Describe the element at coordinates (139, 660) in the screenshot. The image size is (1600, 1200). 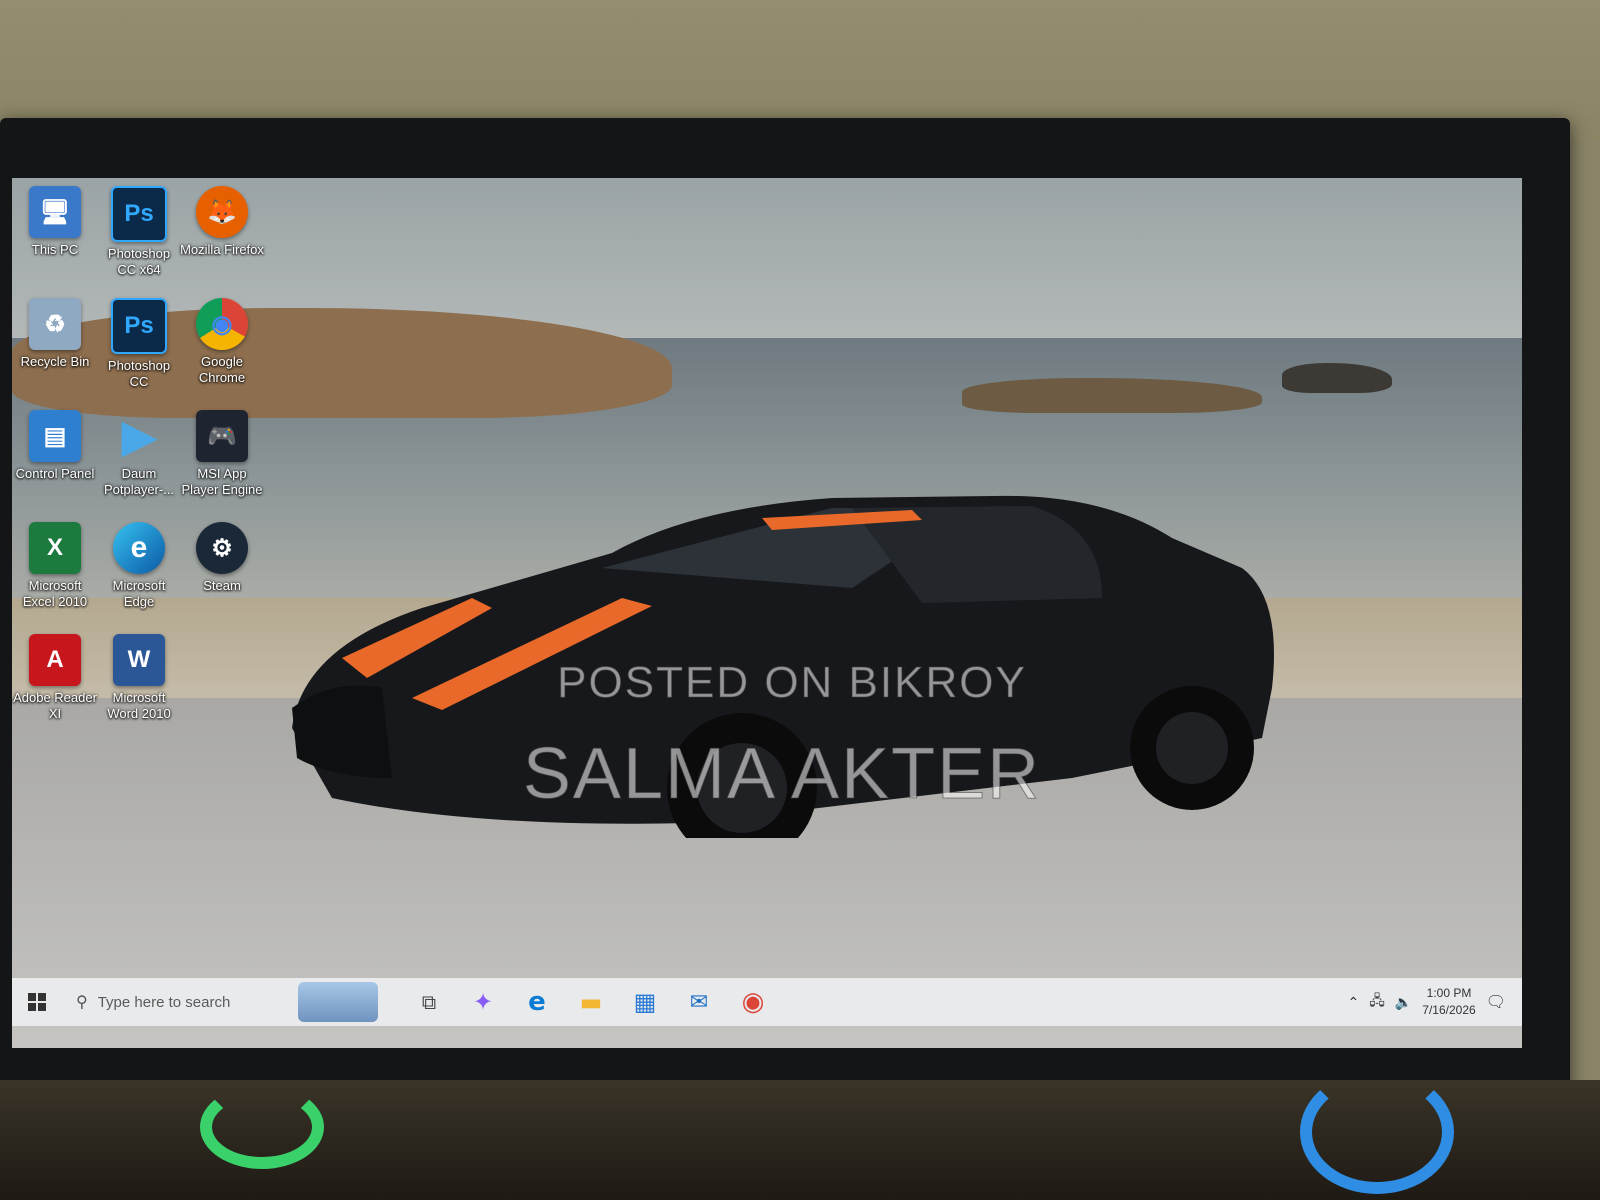
I see `word-icon: W` at that location.